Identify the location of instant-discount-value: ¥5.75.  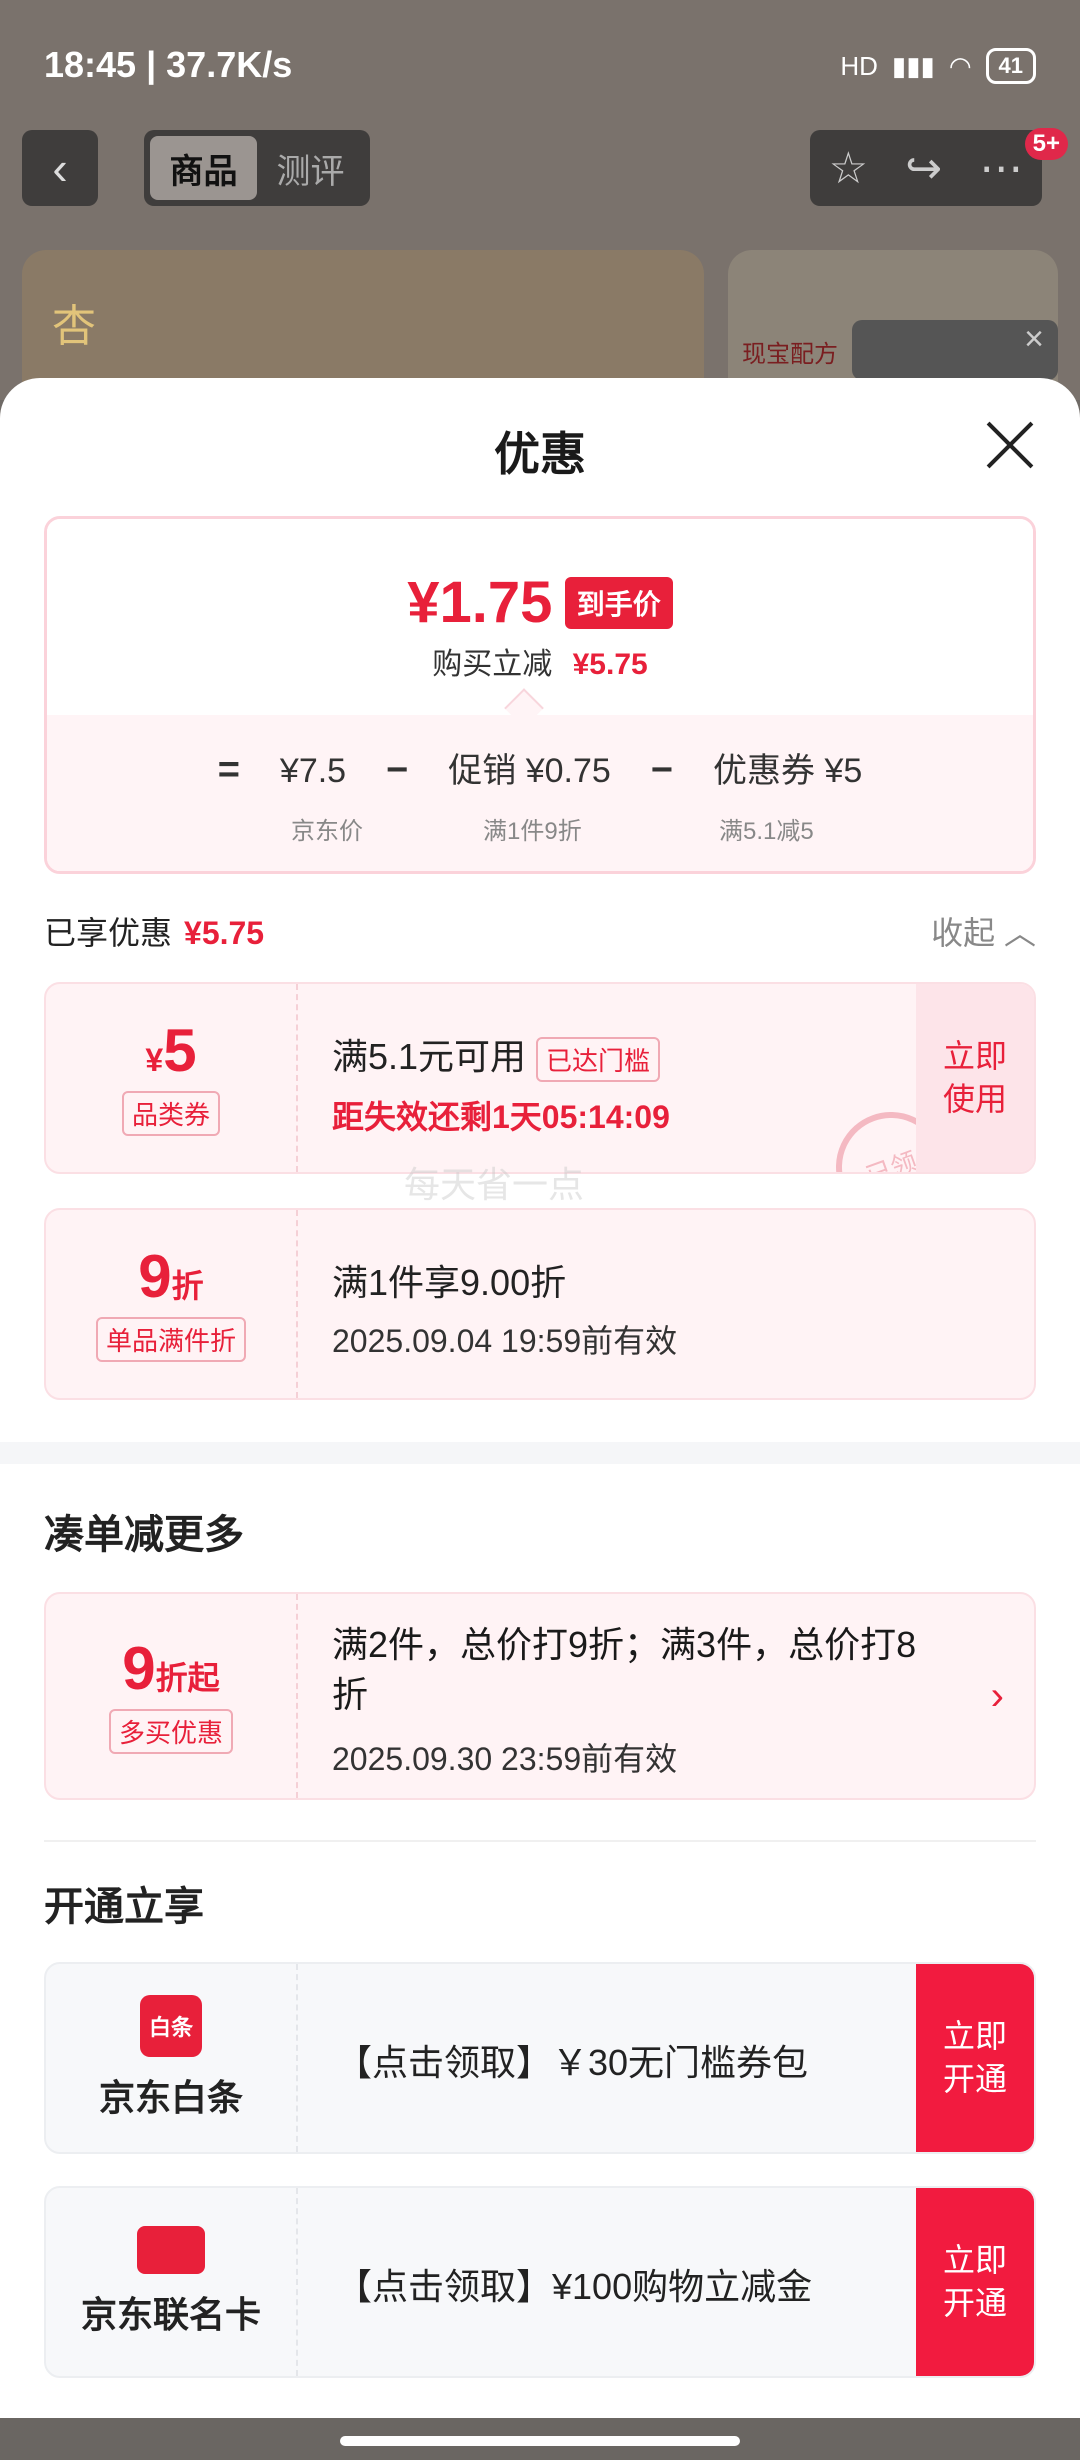
(610, 664).